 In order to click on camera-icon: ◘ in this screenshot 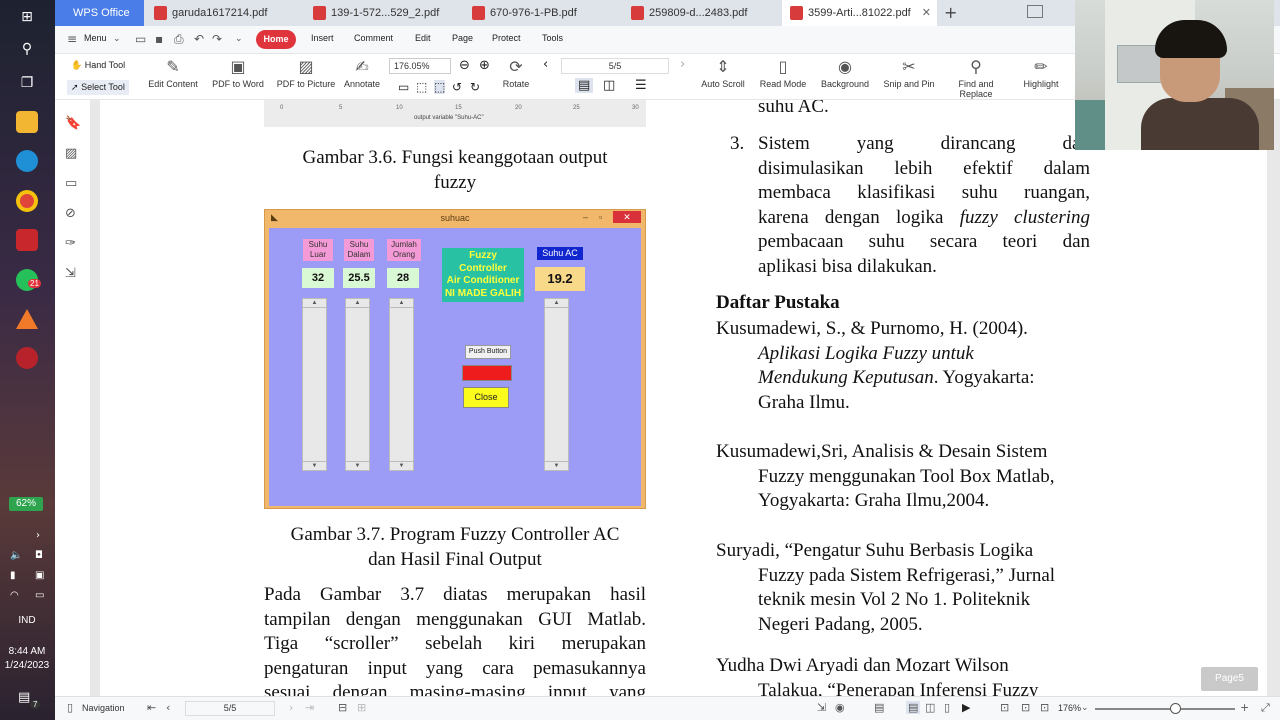, I will do `click(39, 555)`.